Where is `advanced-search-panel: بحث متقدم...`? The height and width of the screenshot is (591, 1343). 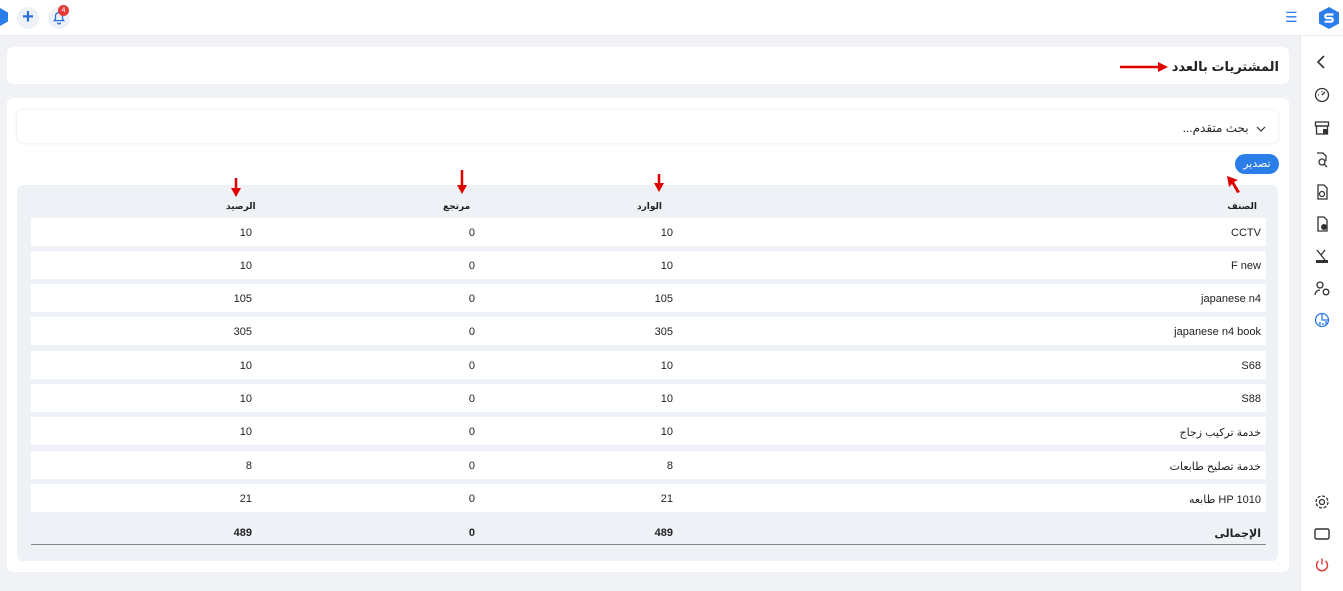
advanced-search-panel: بحث متقدم... is located at coordinates (647, 126).